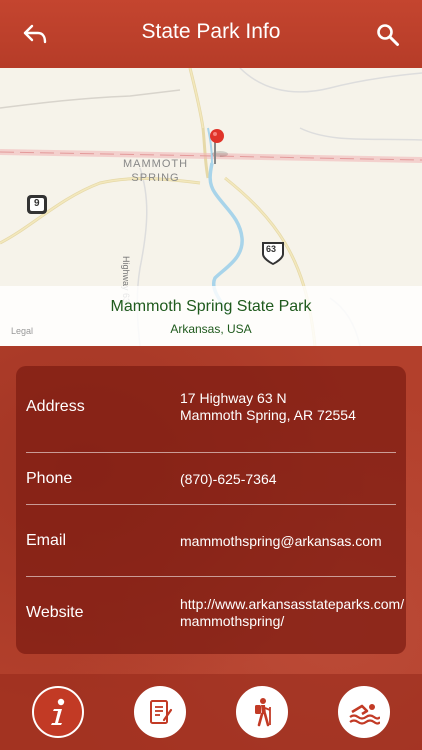 The image size is (422, 750). Describe the element at coordinates (55, 612) in the screenshot. I see `website-label: Website` at that location.